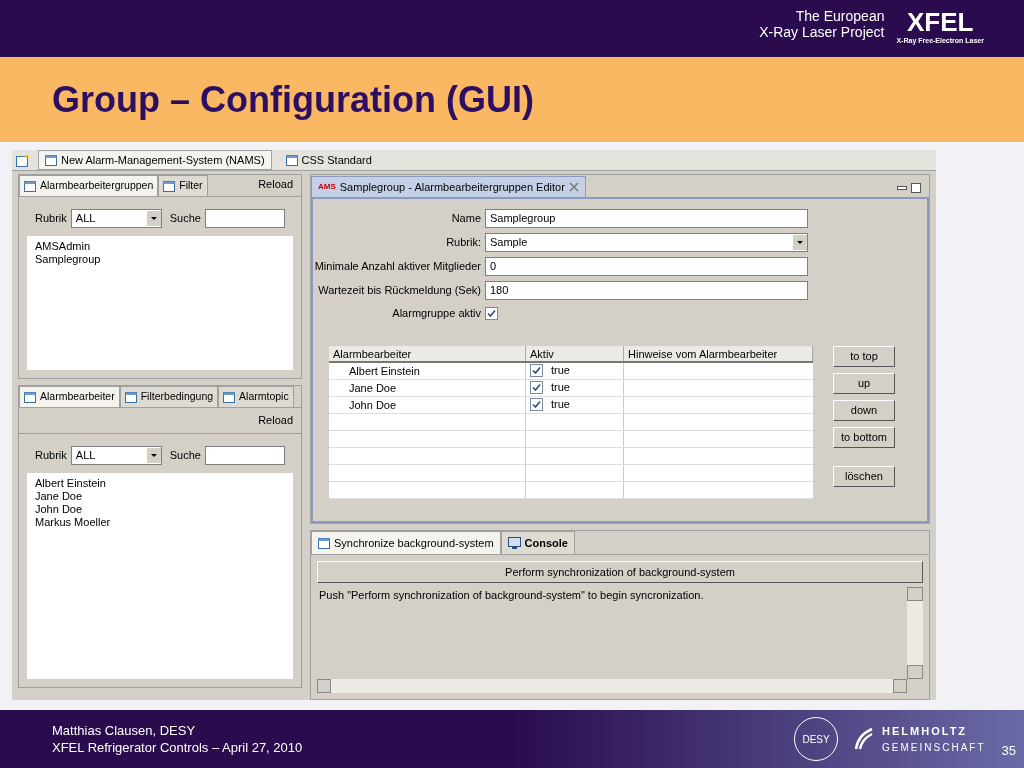 The height and width of the screenshot is (768, 1024). What do you see at coordinates (646, 266) in the screenshot?
I see `input-field: 0` at bounding box center [646, 266].